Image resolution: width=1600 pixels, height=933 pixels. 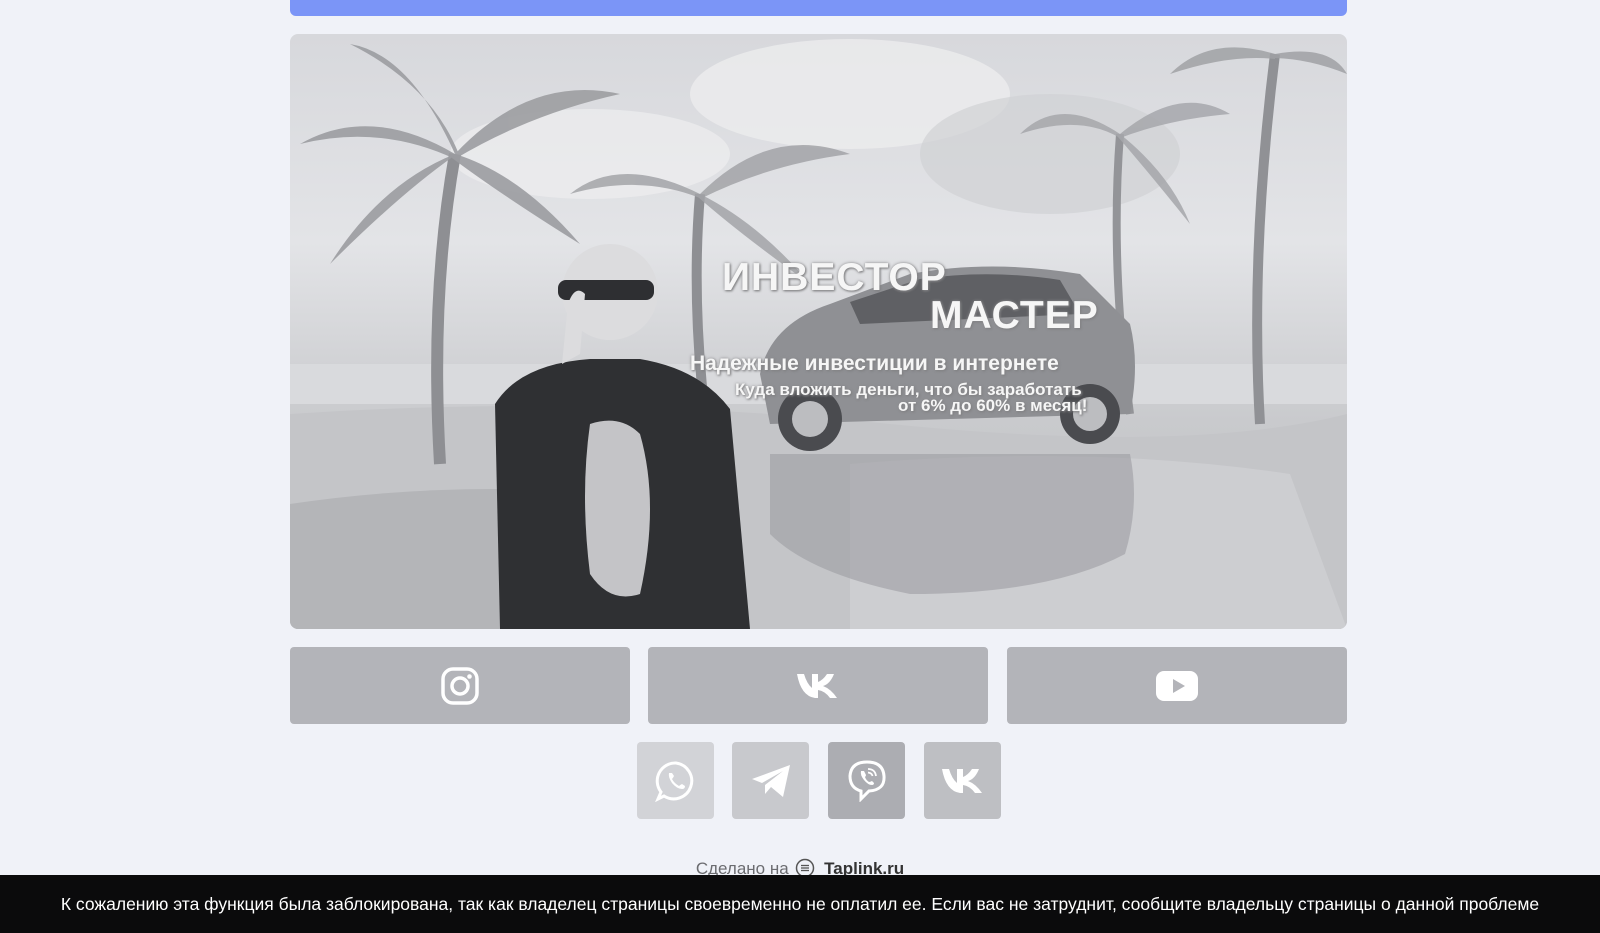 I want to click on telegram-button, so click(x=770, y=780).